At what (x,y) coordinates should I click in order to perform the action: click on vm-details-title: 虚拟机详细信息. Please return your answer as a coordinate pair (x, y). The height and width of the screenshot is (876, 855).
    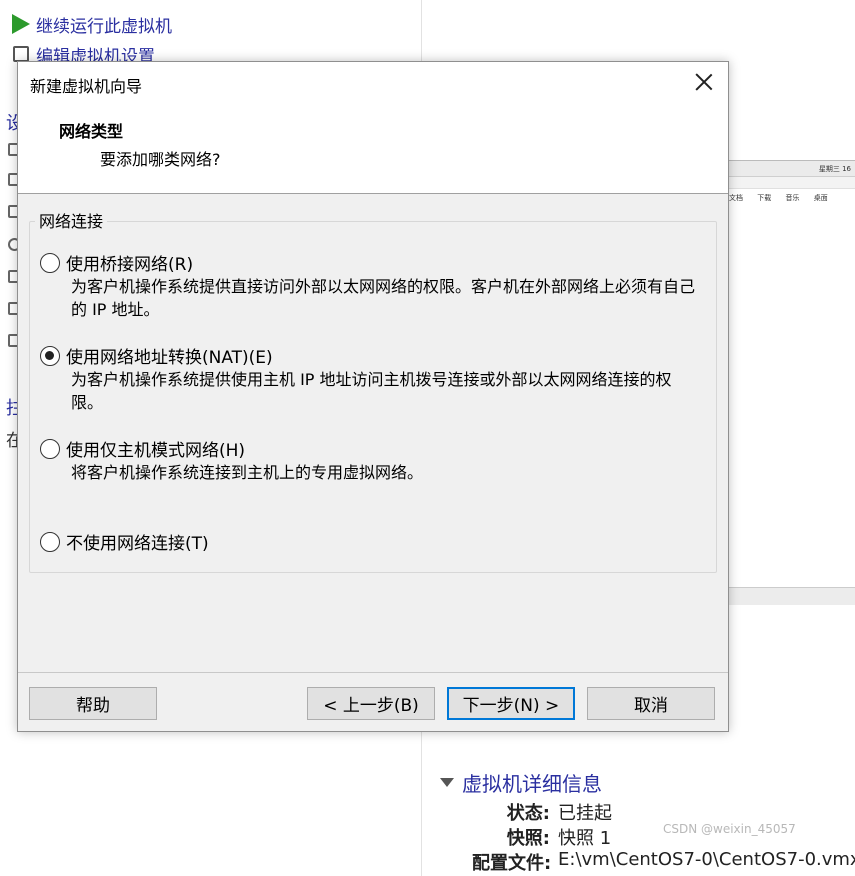
    Looking at the image, I should click on (532, 784).